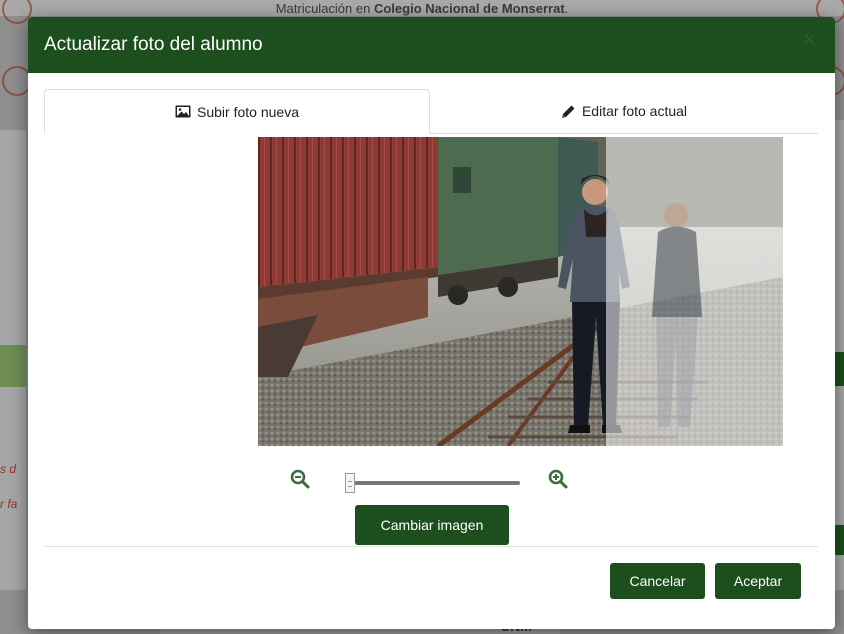  I want to click on image-icon, so click(183, 111).